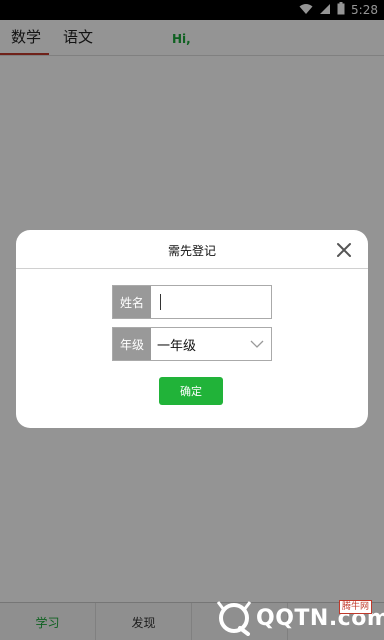  What do you see at coordinates (192, 268) in the screenshot?
I see `dialog-divider` at bounding box center [192, 268].